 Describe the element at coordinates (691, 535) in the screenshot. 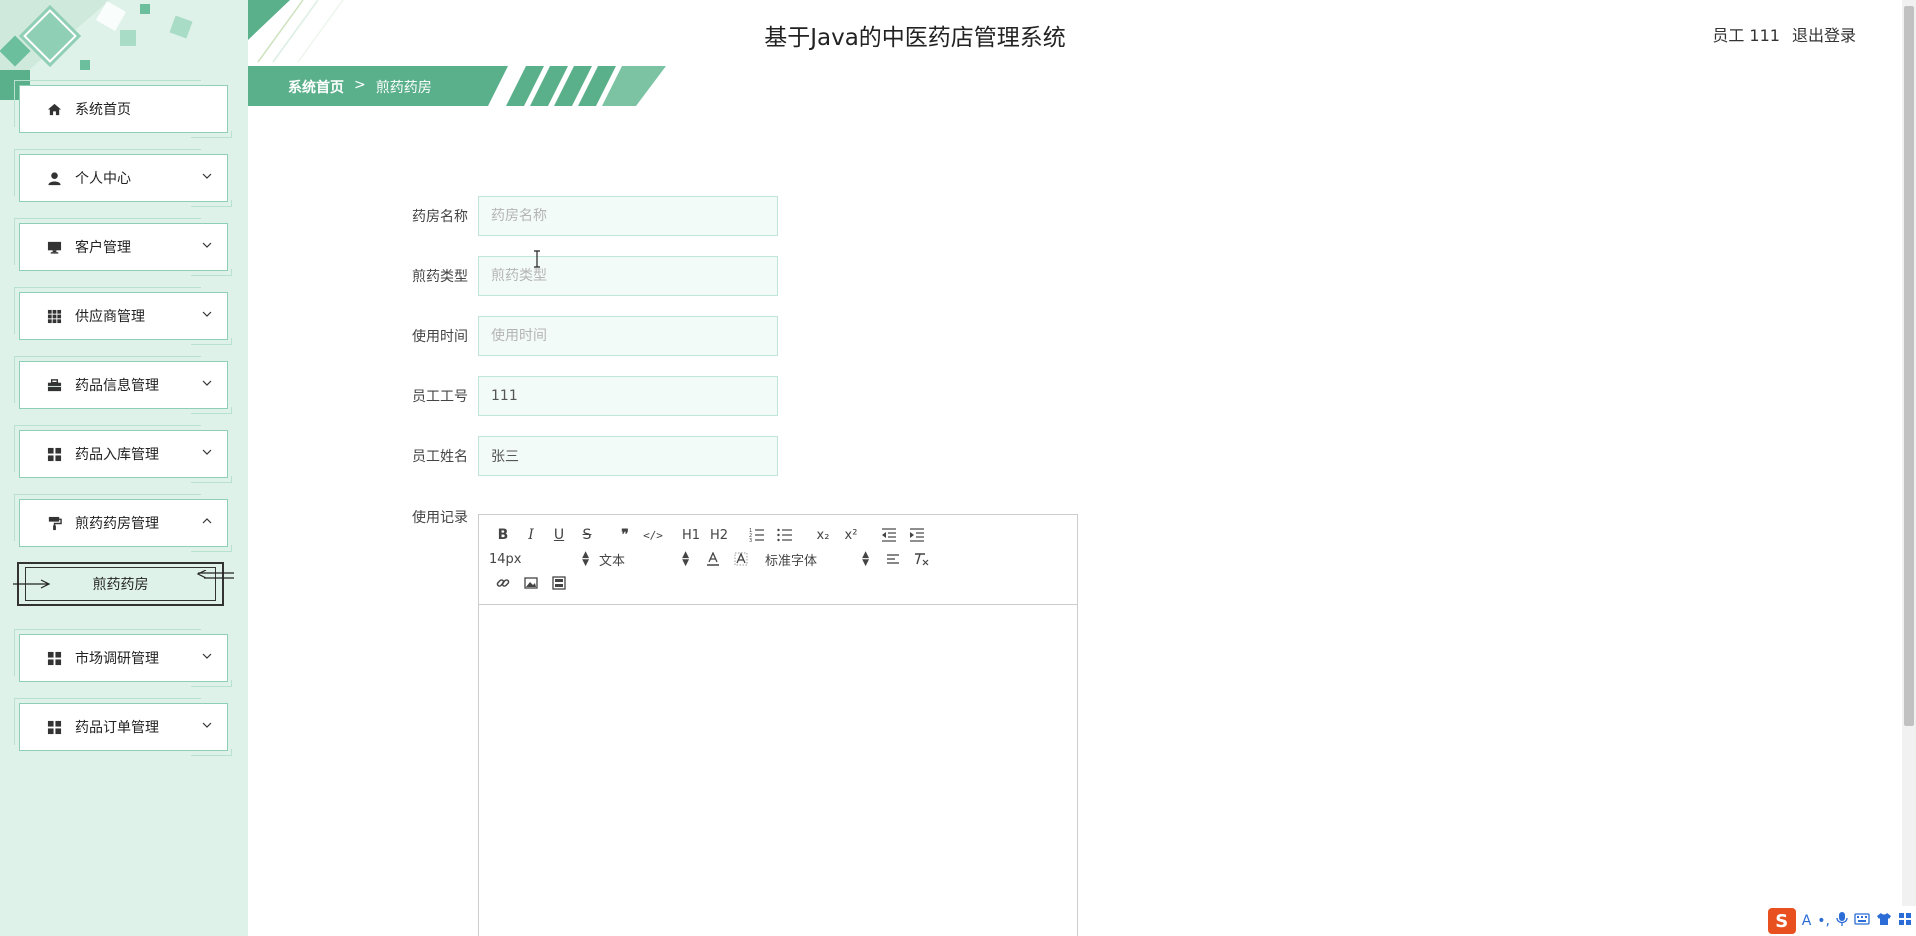

I see `heading-1-button: H1` at that location.